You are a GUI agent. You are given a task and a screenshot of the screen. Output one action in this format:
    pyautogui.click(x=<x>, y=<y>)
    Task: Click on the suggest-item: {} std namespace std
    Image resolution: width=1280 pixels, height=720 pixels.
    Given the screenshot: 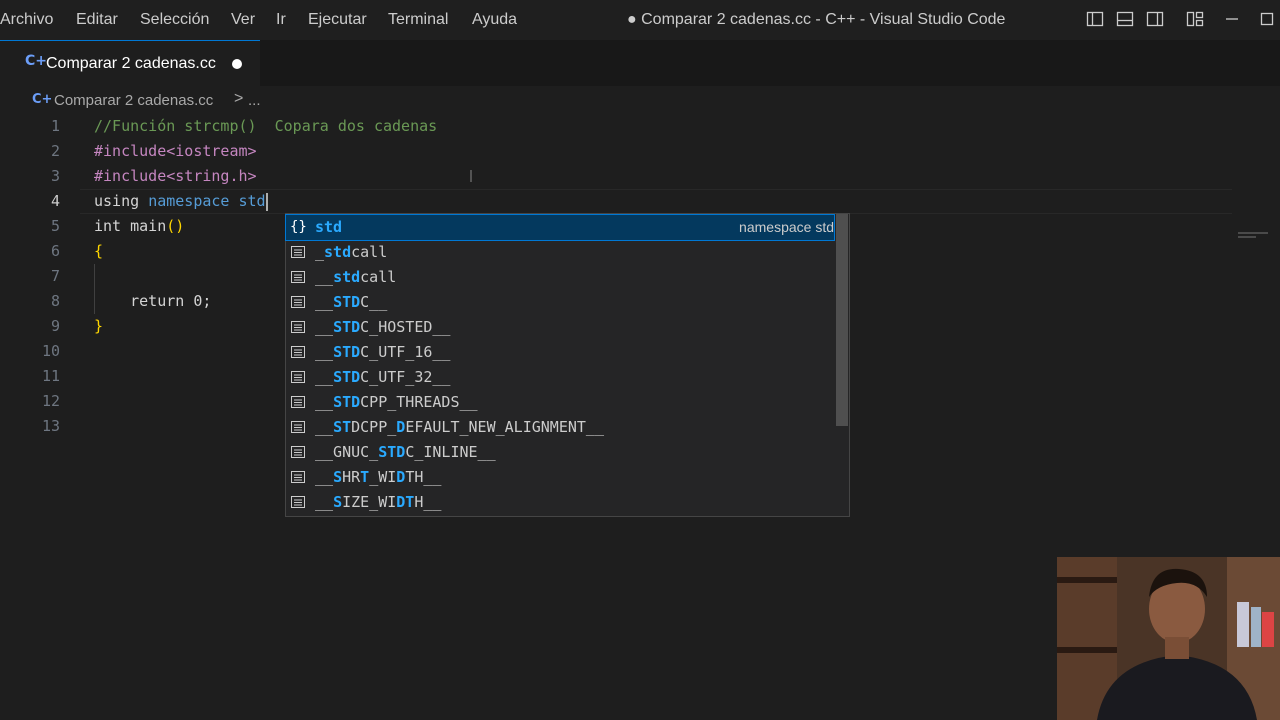 What is the action you would take?
    pyautogui.click(x=560, y=227)
    